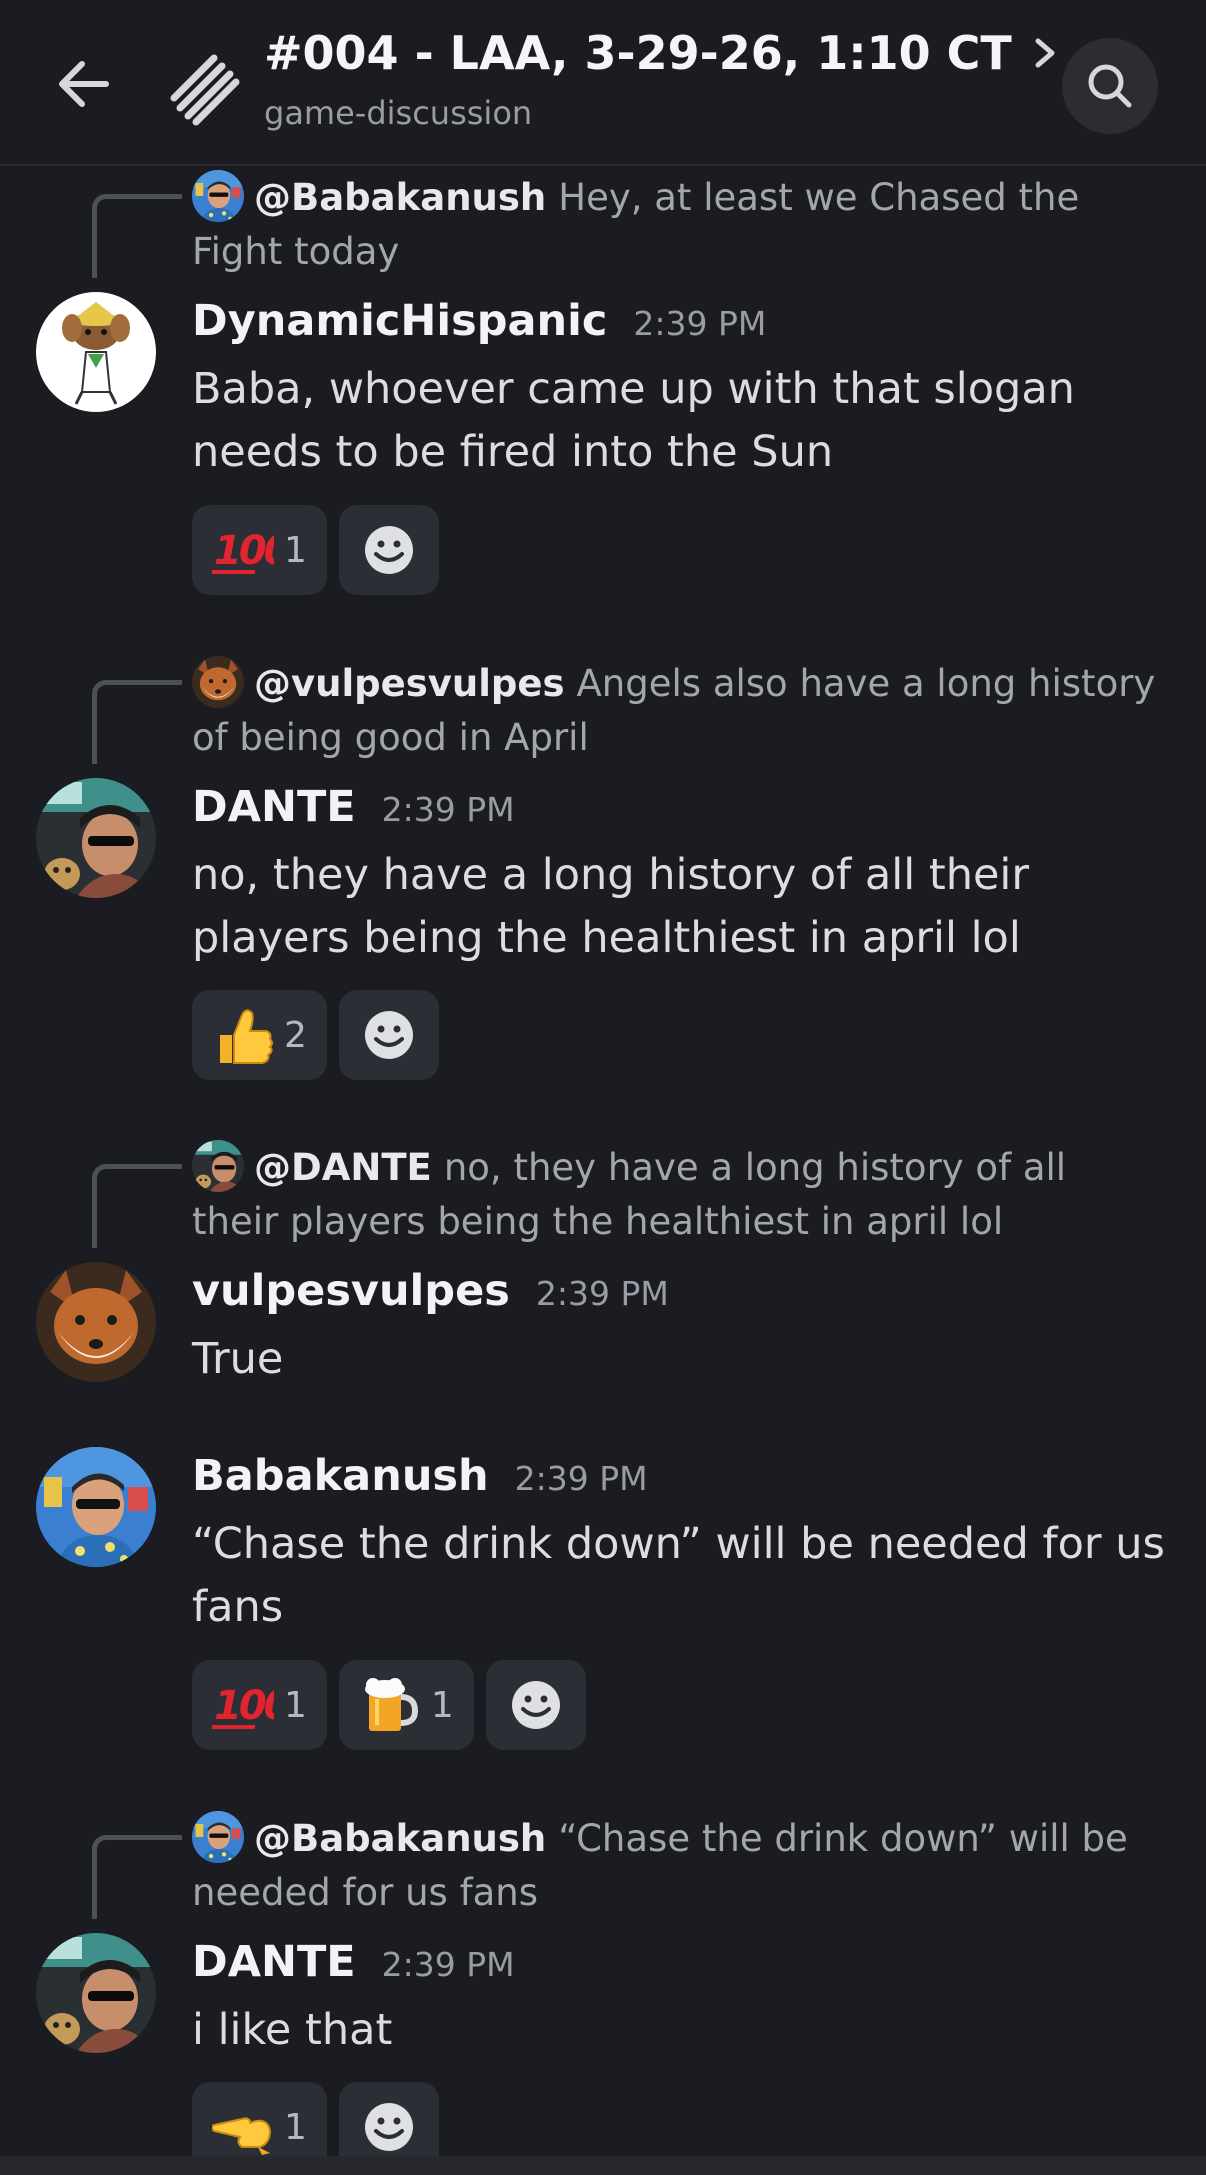 This screenshot has height=2175, width=1206. Describe the element at coordinates (638, 53) in the screenshot. I see `thread-title: #004 - LAA, 3-29-26, 1:10 CT` at that location.